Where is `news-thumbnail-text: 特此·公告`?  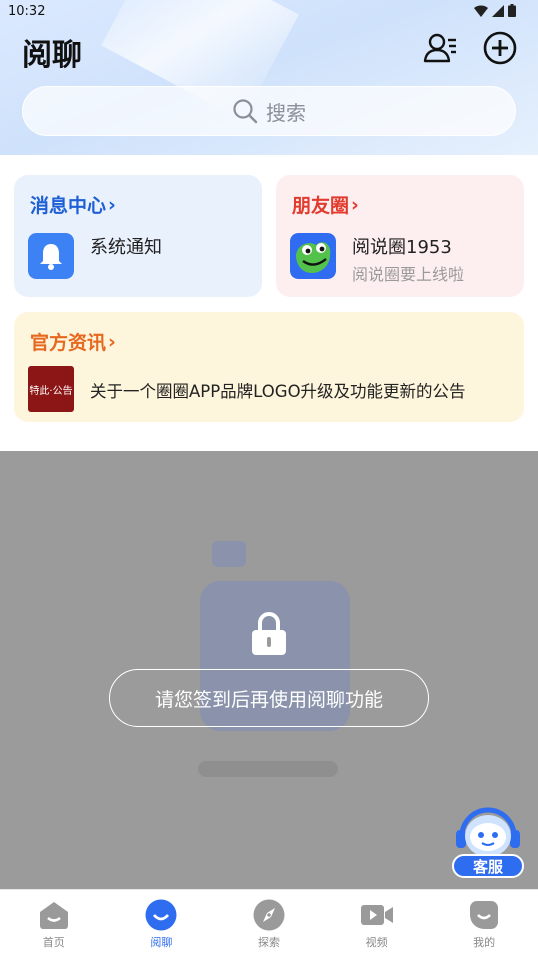
news-thumbnail-text: 特此·公告 is located at coordinates (51, 391).